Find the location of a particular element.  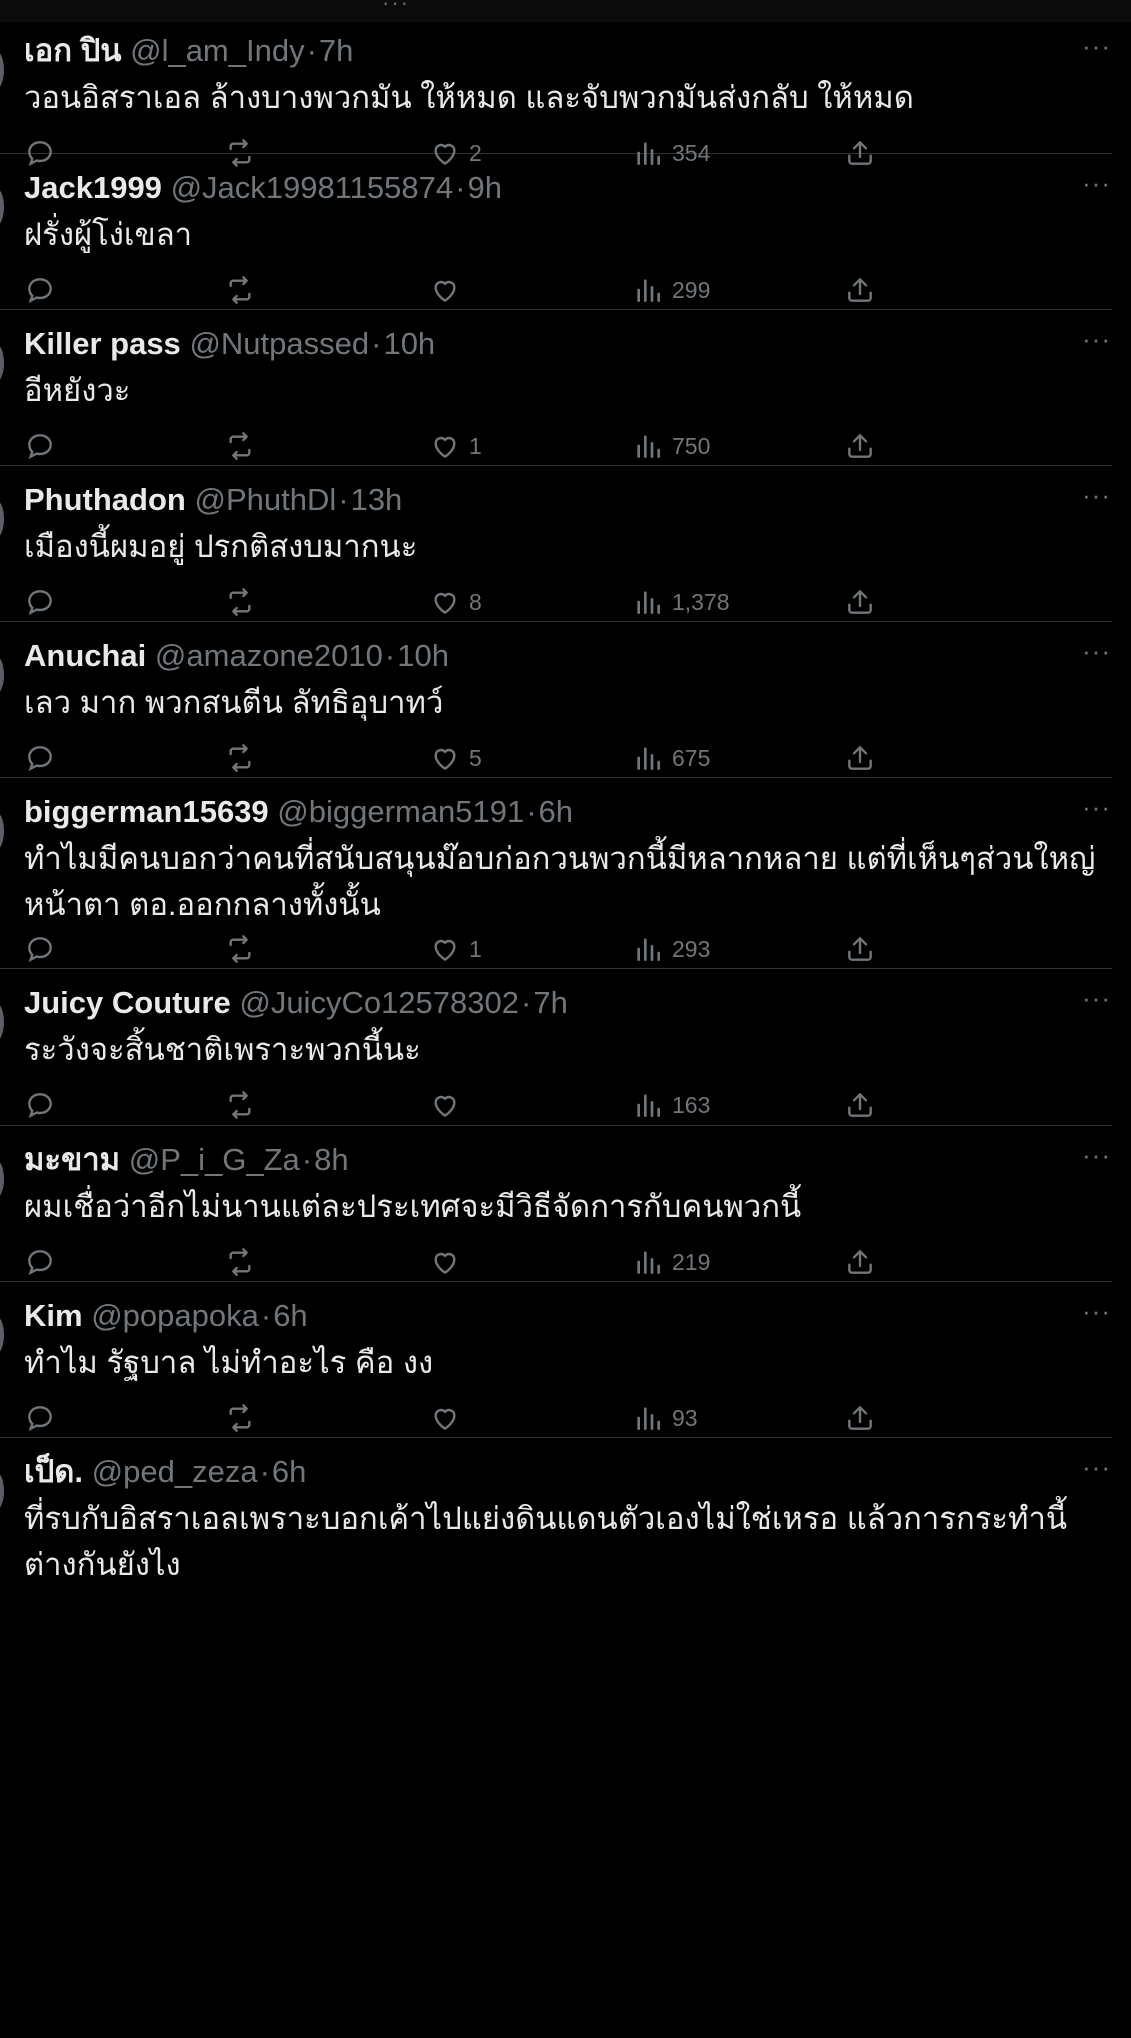

views-button: 293 is located at coordinates (671, 949).